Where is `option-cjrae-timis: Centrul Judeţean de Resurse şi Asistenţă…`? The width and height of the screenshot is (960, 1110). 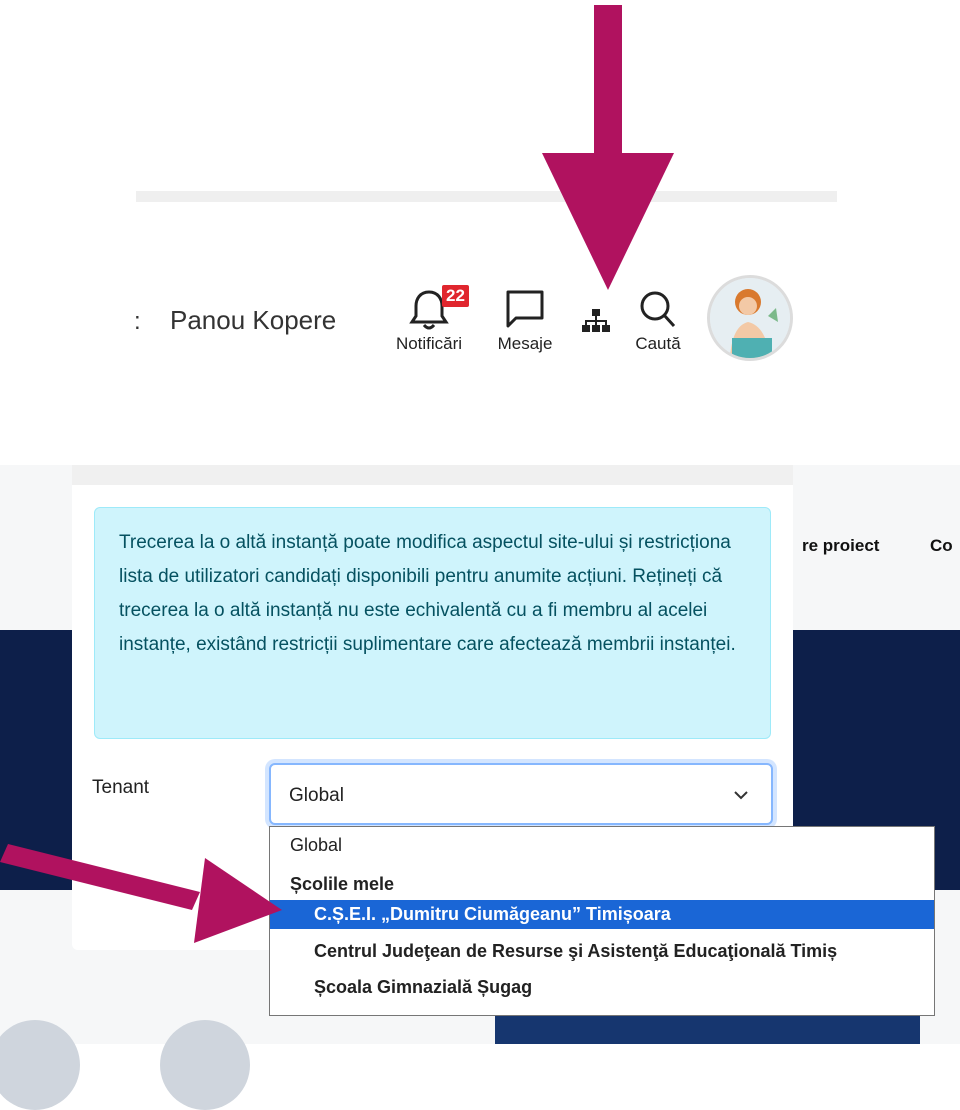
option-cjrae-timis: Centrul Judeţean de Resurse şi Asistenţă… is located at coordinates (602, 951).